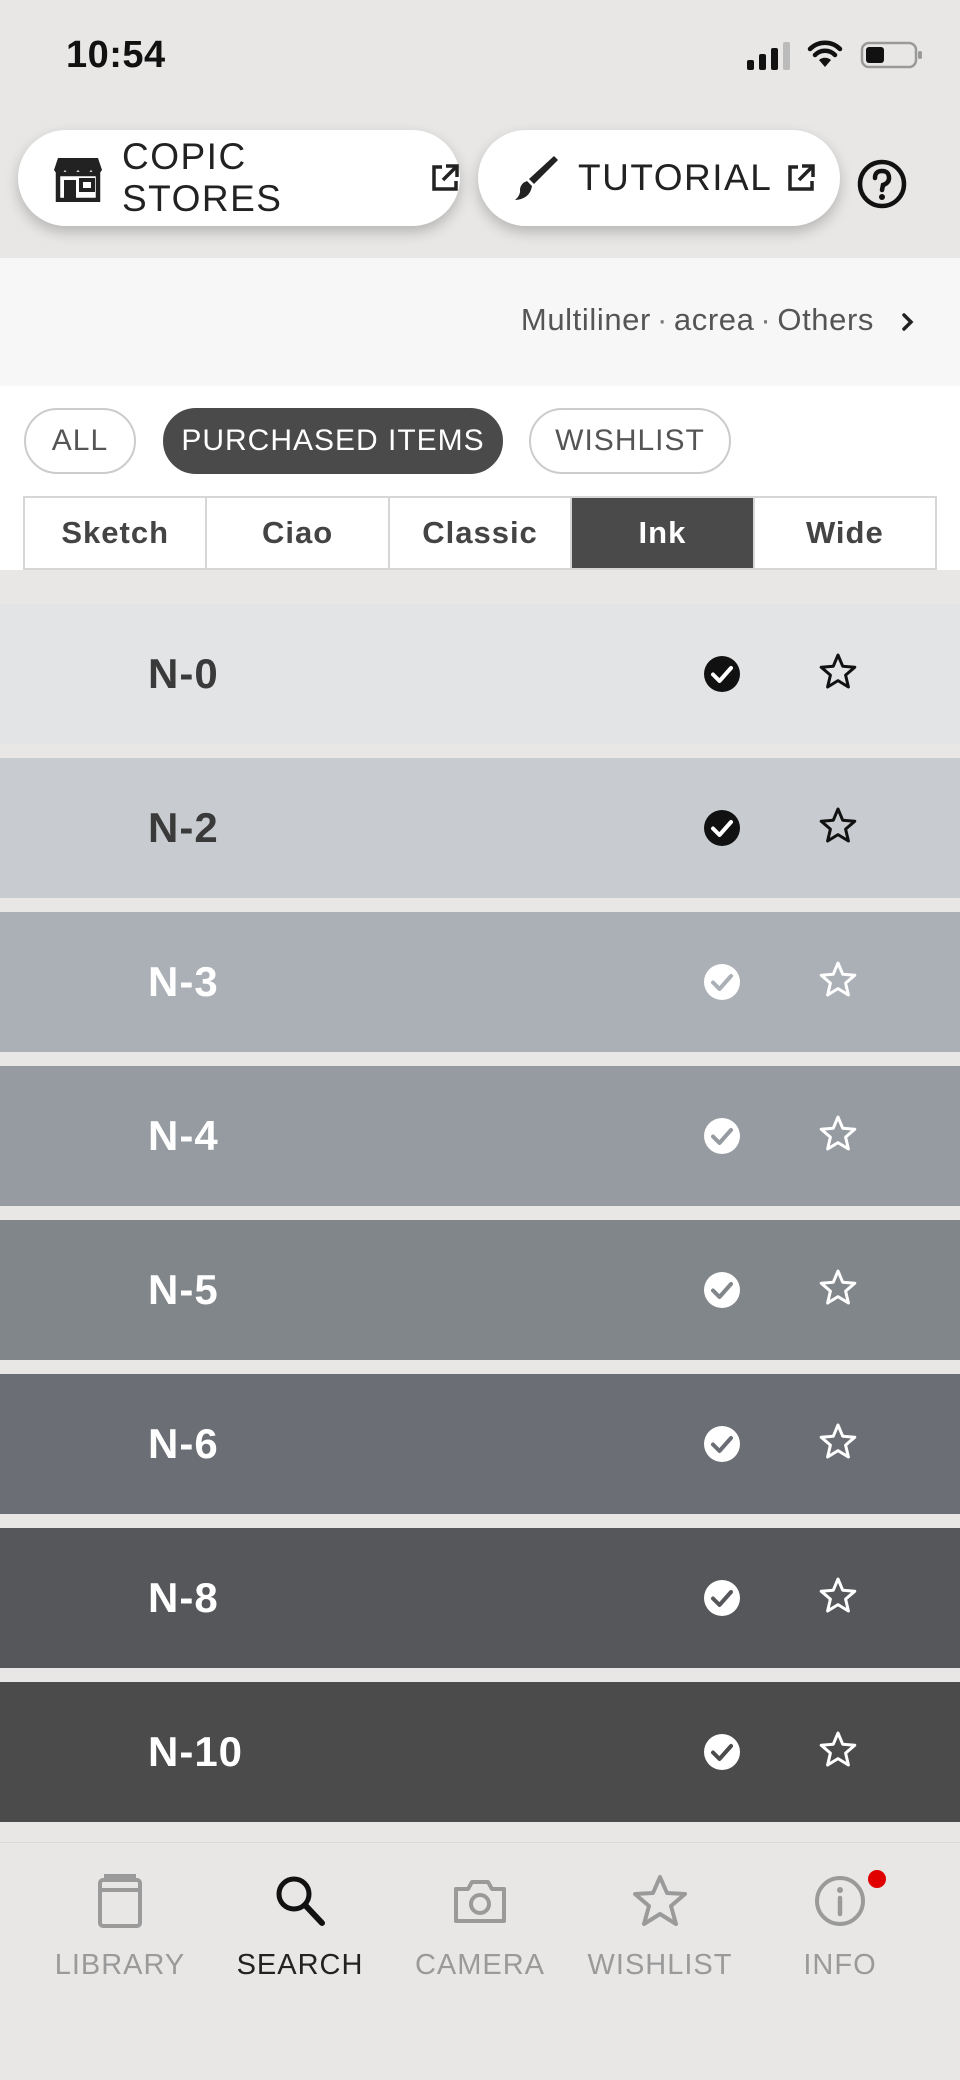 The width and height of the screenshot is (960, 2080). I want to click on header: COPIC STORES TUTORIAL, so click(480, 178).